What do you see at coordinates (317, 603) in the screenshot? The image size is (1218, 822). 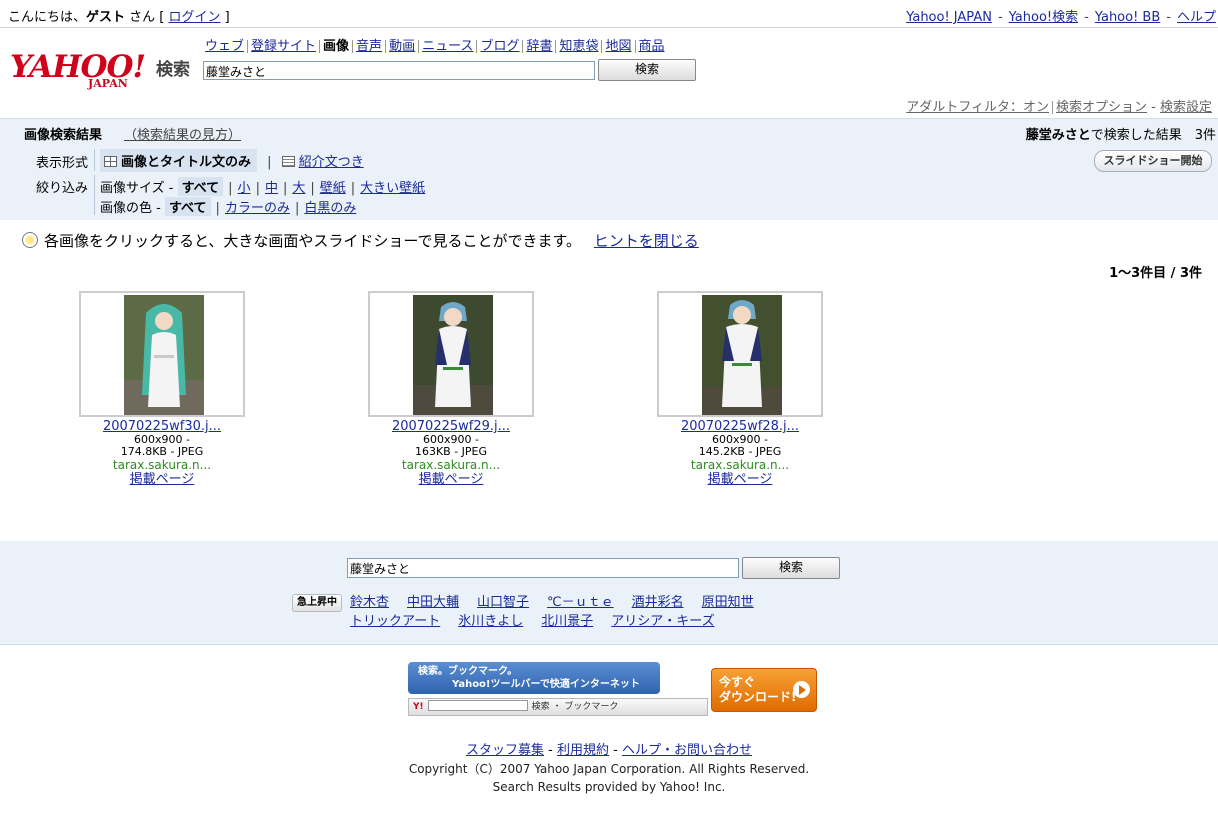 I see `rising-badge: 急上昇中` at bounding box center [317, 603].